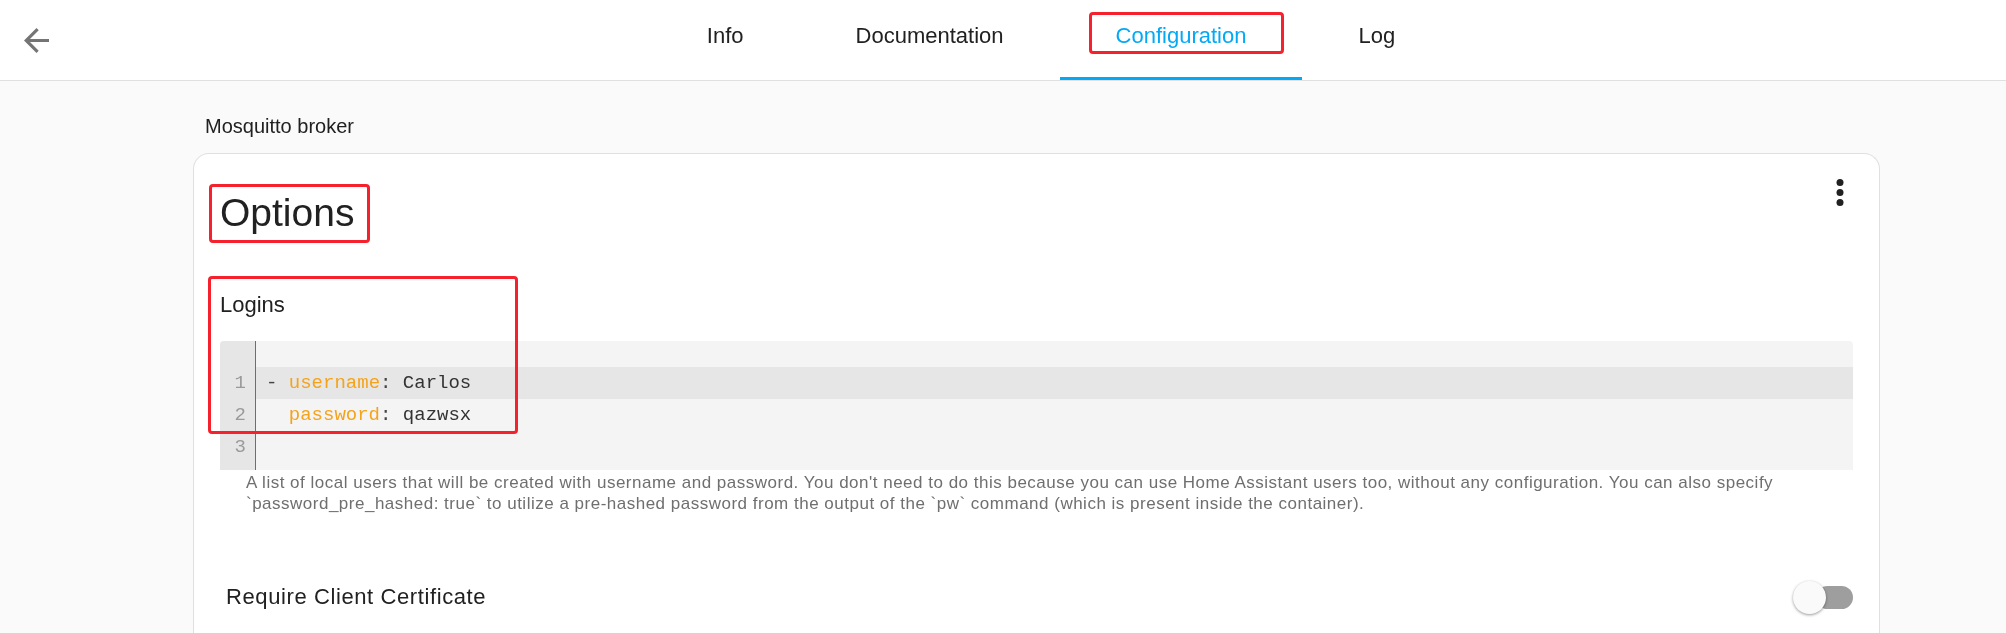 This screenshot has width=2006, height=633. What do you see at coordinates (240, 447) in the screenshot?
I see `line-number: 3` at bounding box center [240, 447].